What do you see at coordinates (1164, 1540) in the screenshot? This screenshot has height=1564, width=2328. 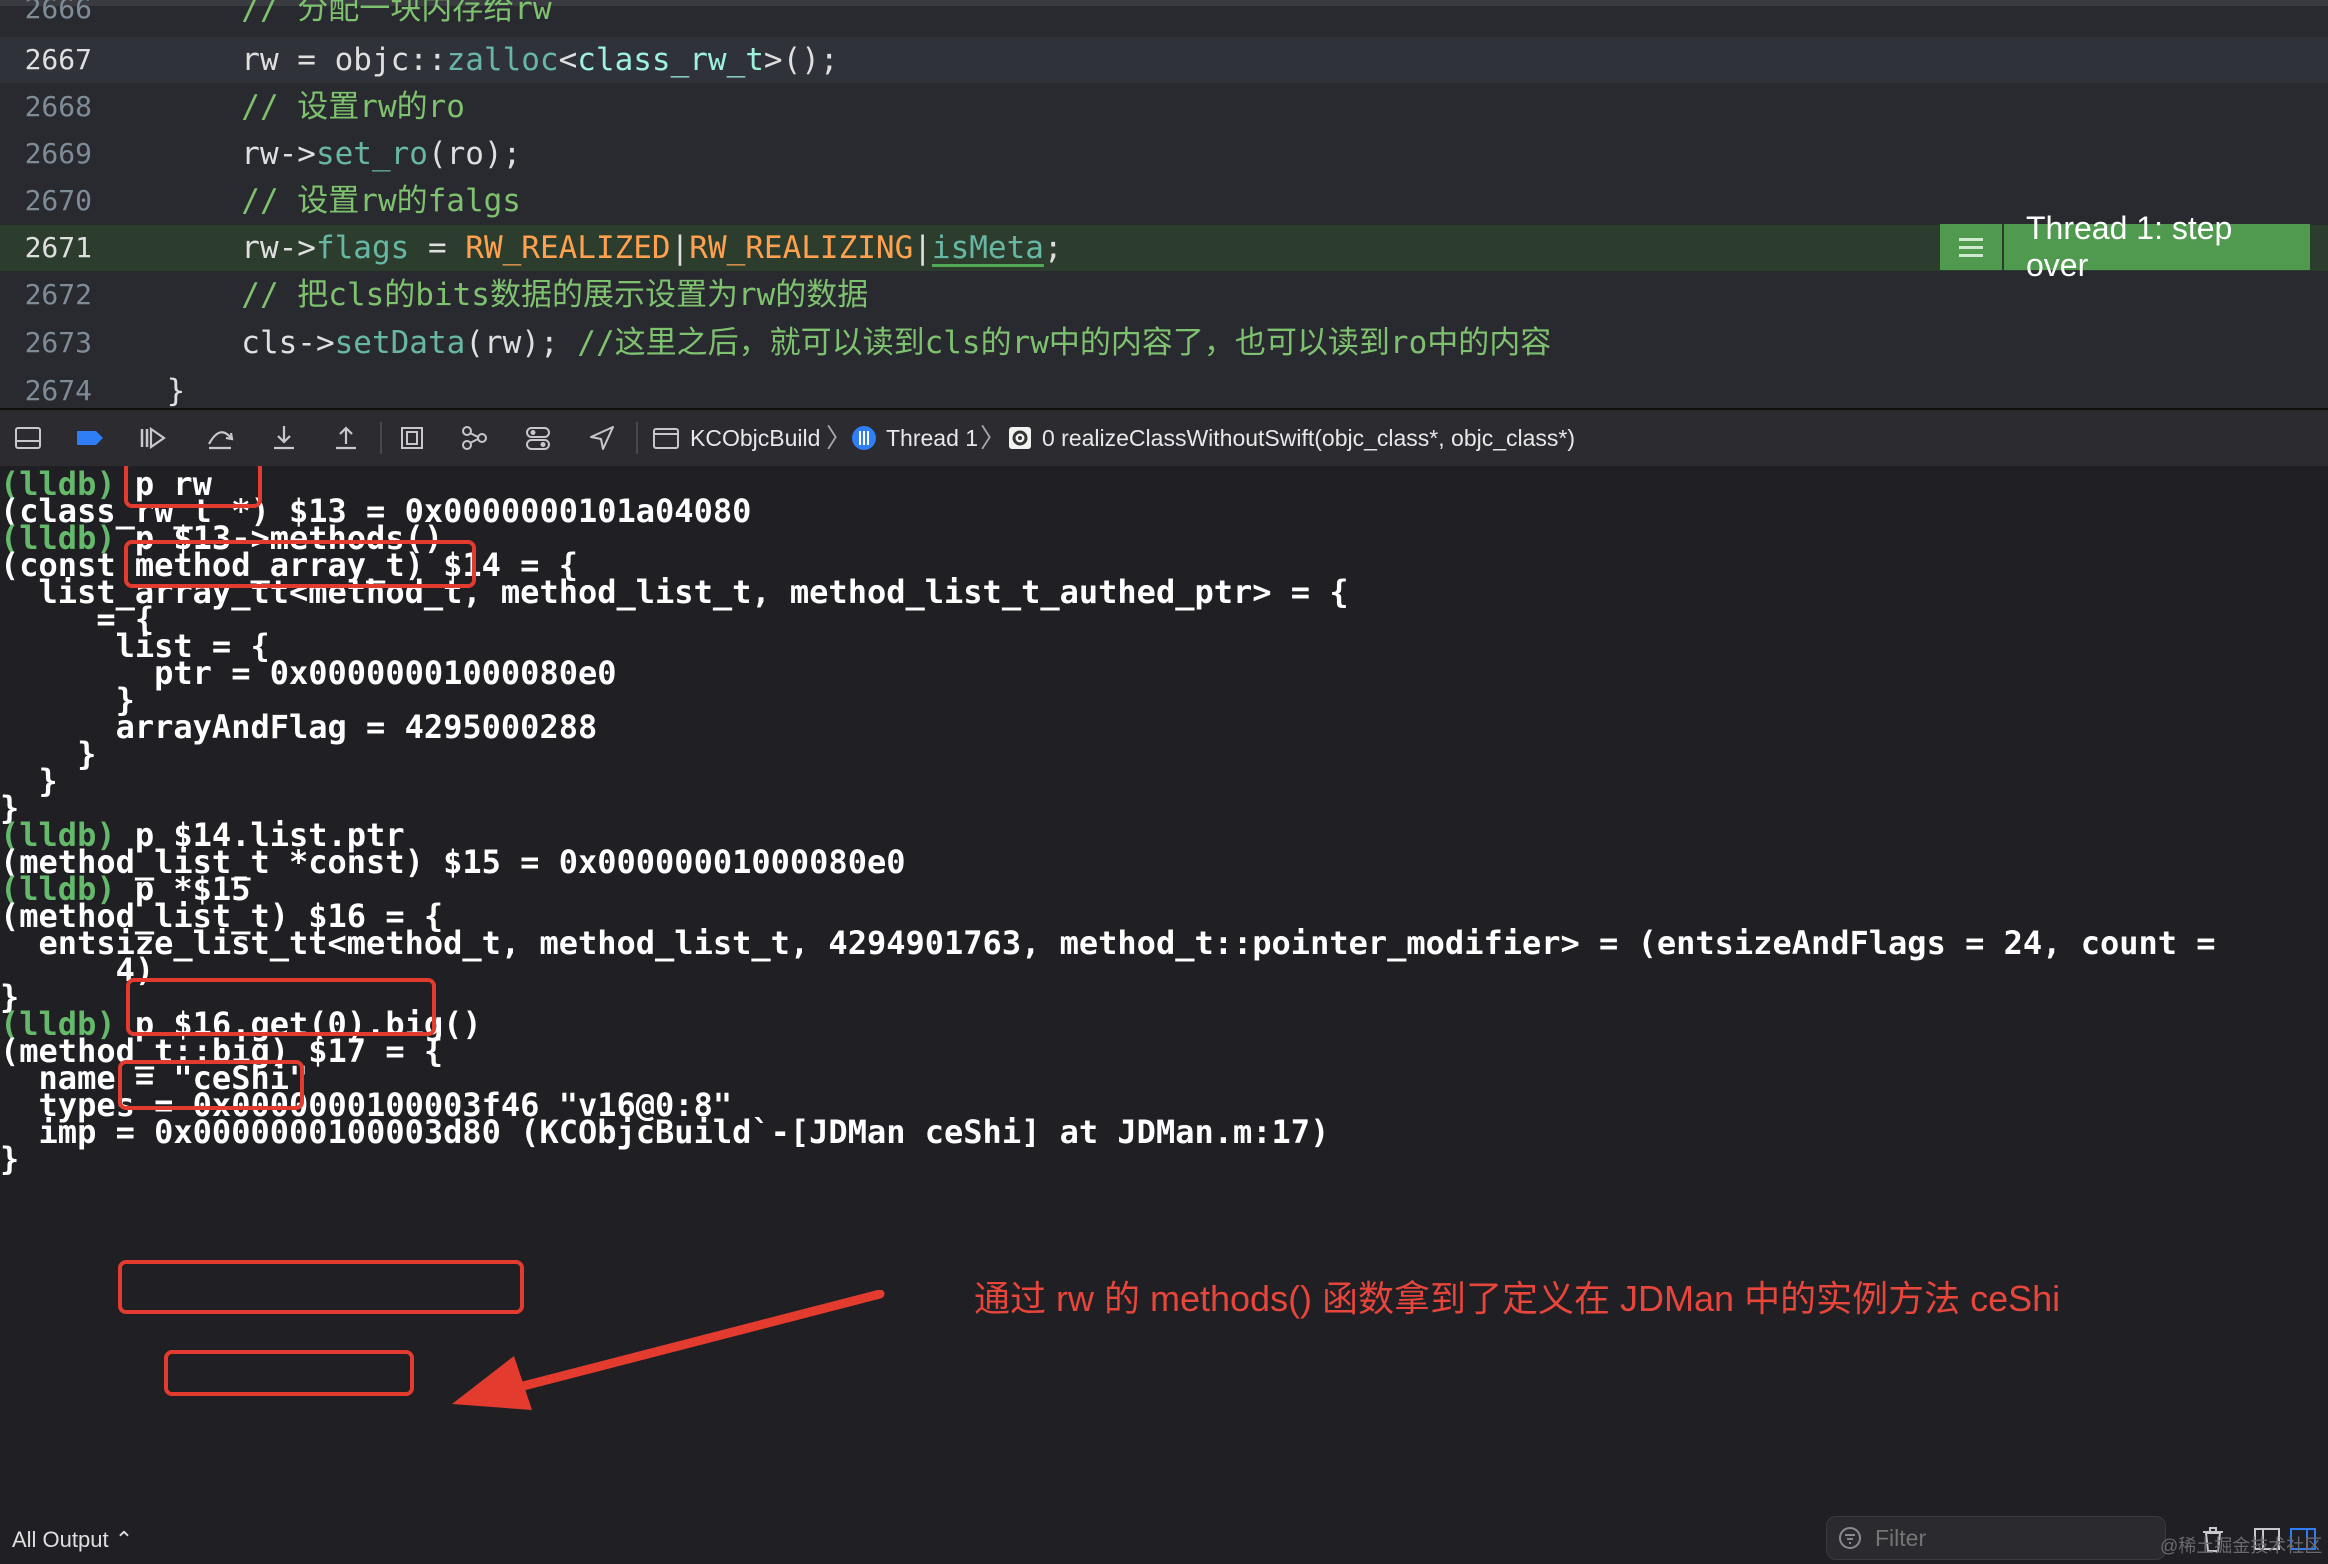 I see `console-footer: All Output ⌃ @稀土掘金技术社区` at bounding box center [1164, 1540].